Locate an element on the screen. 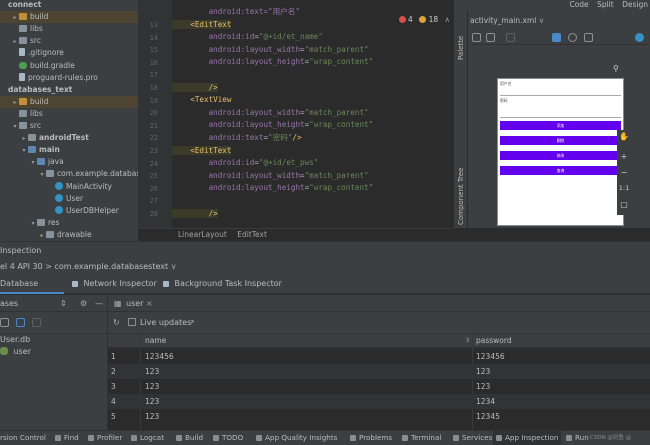 This screenshot has height=445, width=650. tree-item: build.gradle is located at coordinates (69, 66).